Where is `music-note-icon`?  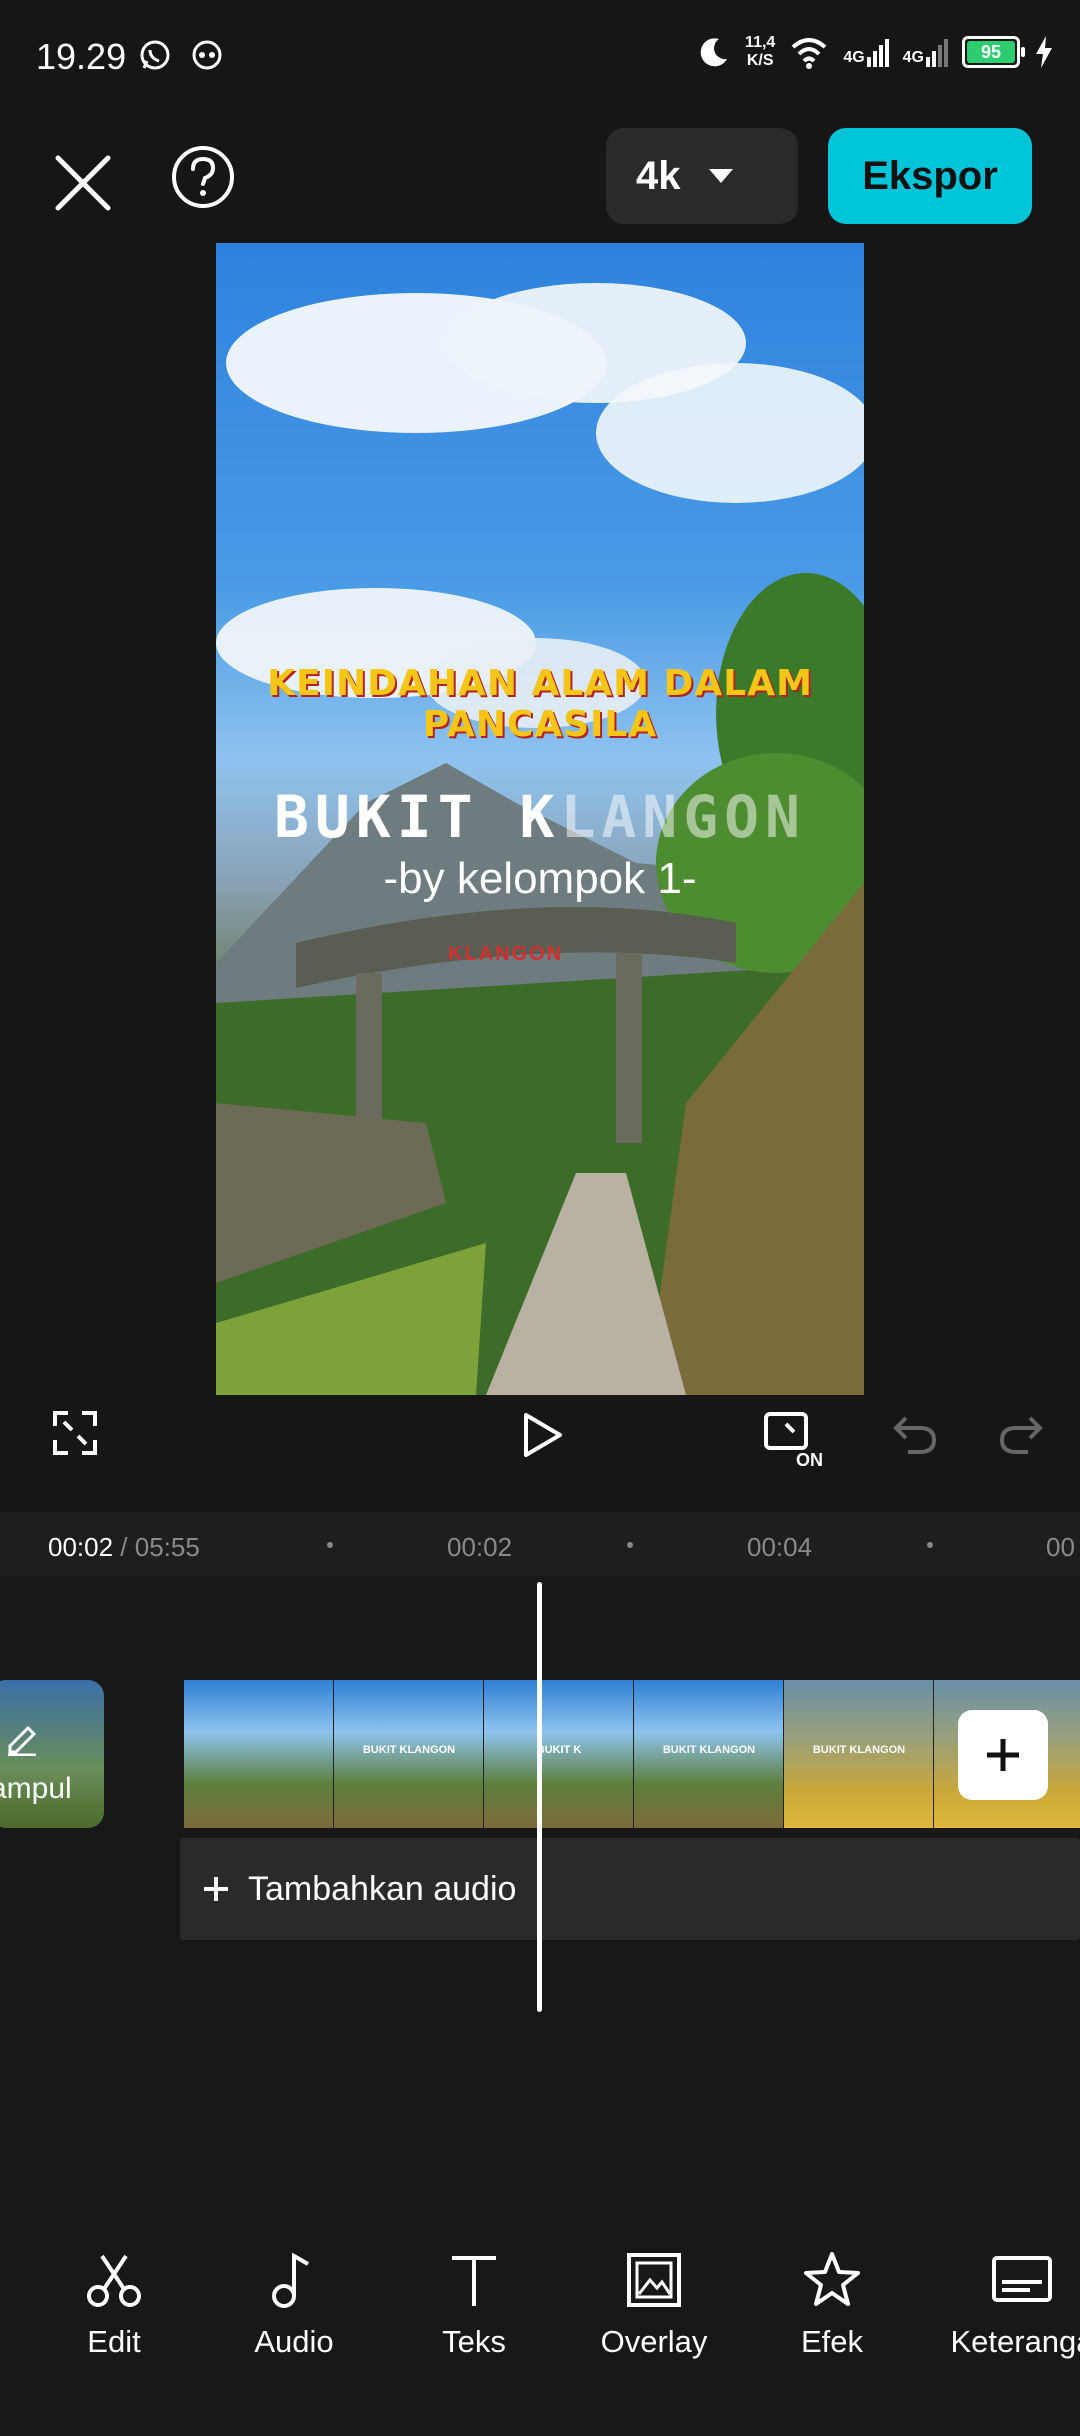
music-note-icon is located at coordinates (290, 2280).